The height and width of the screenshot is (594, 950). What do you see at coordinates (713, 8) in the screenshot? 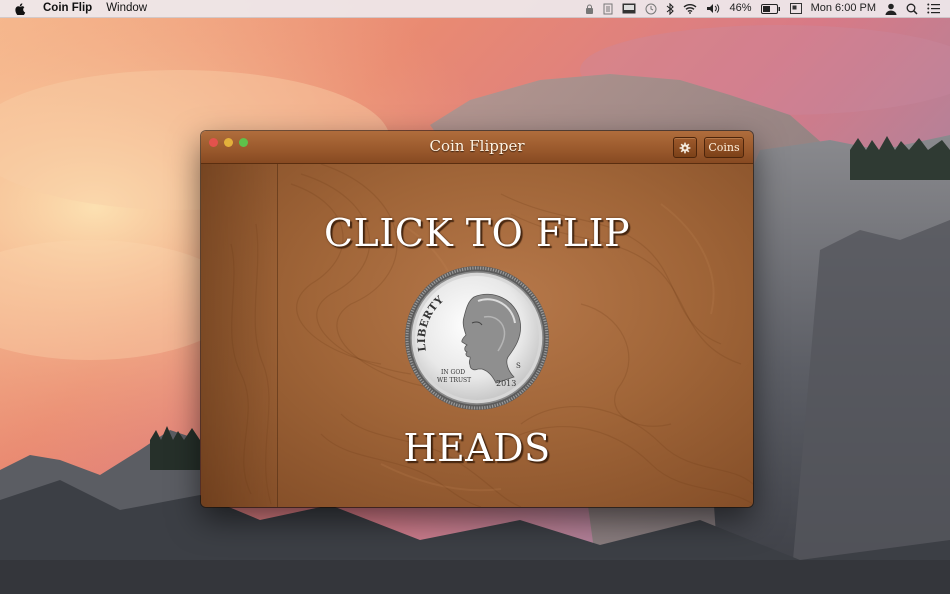
I see `volume-icon` at bounding box center [713, 8].